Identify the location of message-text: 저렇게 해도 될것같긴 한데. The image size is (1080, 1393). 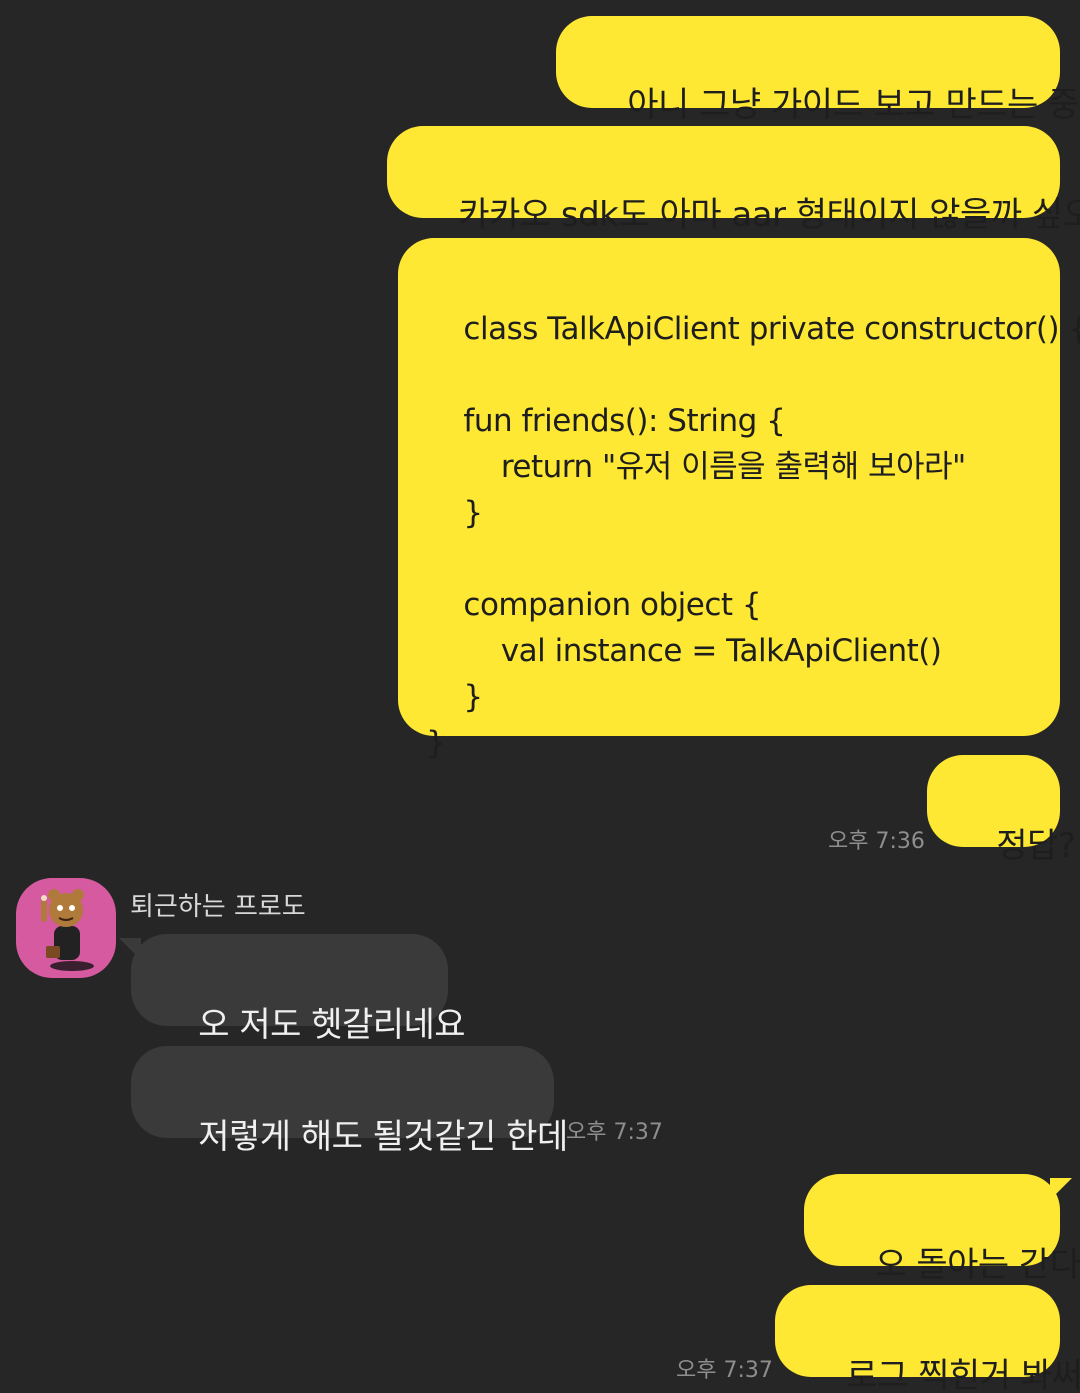
(383, 1137).